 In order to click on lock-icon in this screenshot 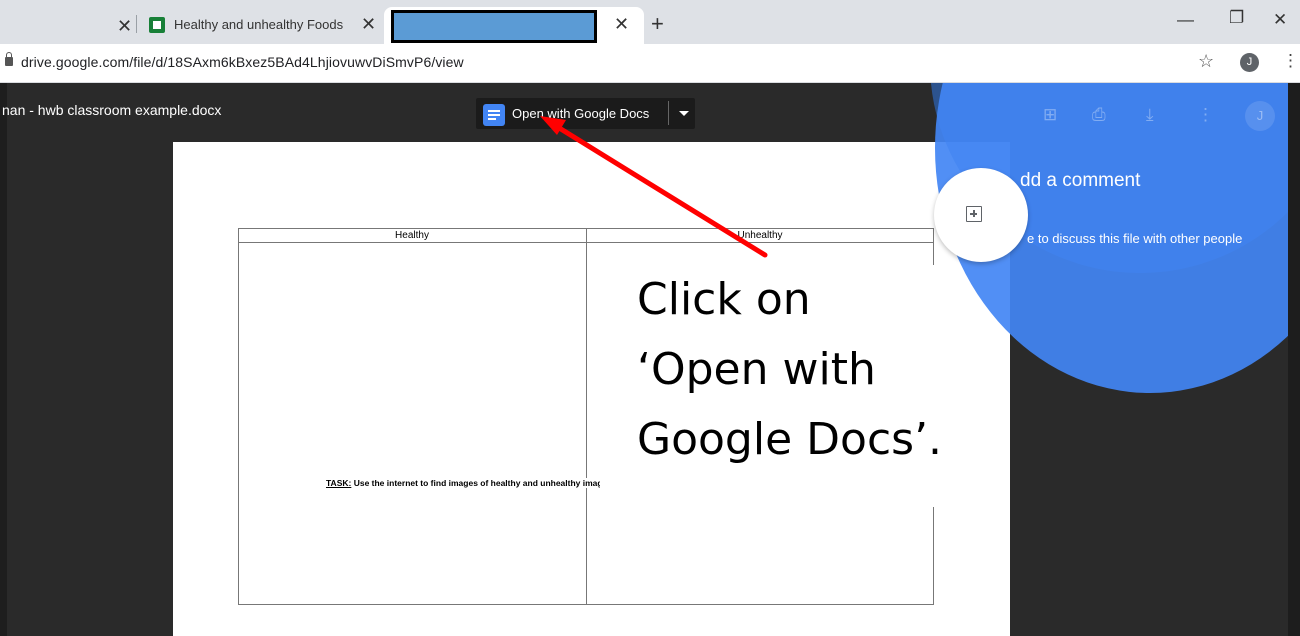, I will do `click(9, 59)`.